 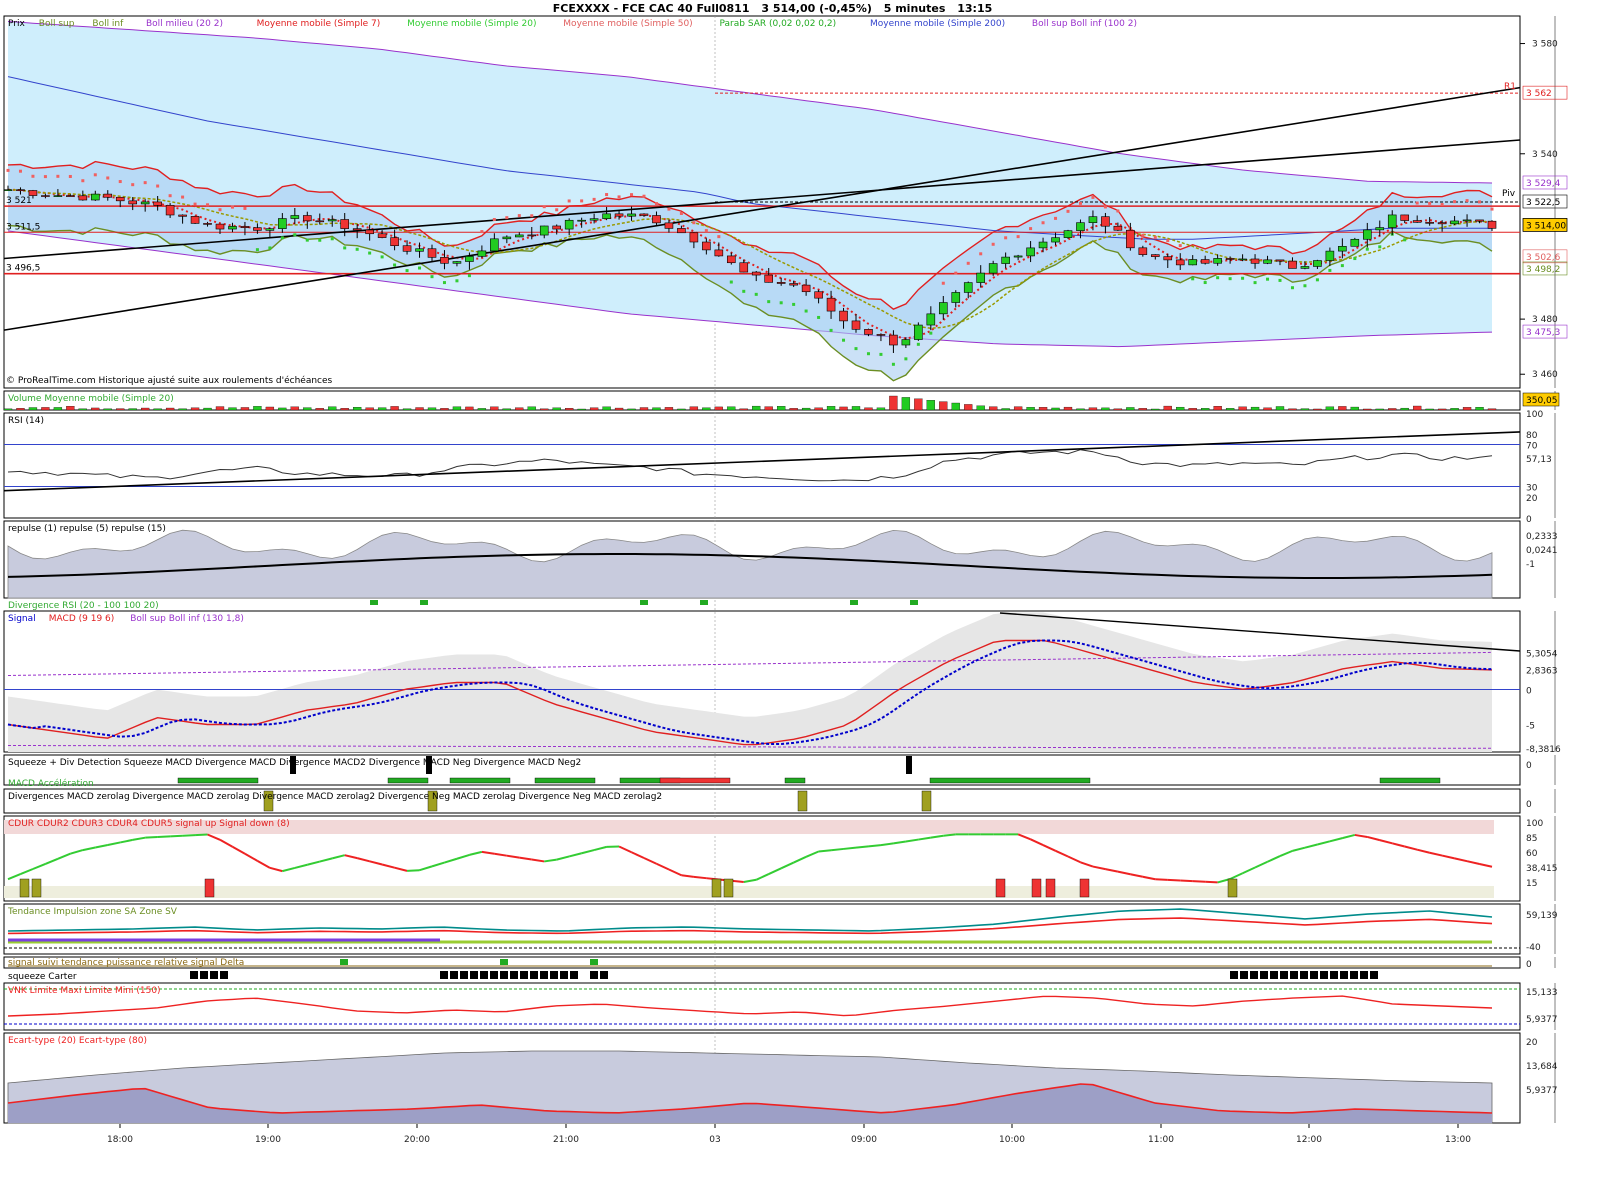 I want to click on tendance-tick: 59,139, so click(x=1542, y=916).